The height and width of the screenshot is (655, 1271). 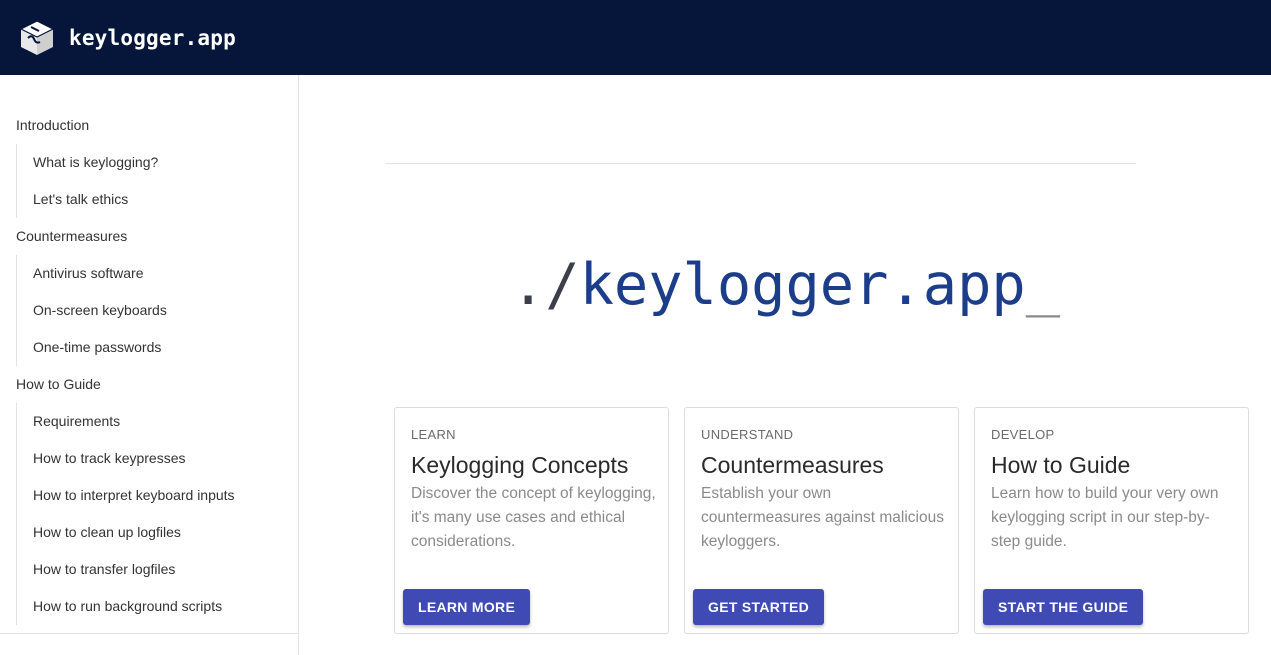 What do you see at coordinates (545, 285) in the screenshot?
I see `hero-prefix: ./` at bounding box center [545, 285].